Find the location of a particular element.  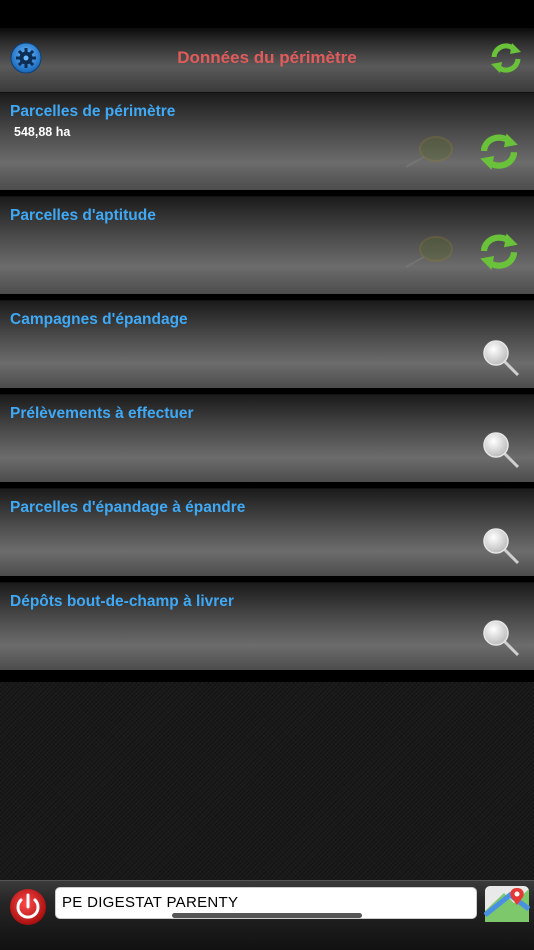

list-item-spreading-campaigns: Campagnes d'épandage is located at coordinates (267, 344).